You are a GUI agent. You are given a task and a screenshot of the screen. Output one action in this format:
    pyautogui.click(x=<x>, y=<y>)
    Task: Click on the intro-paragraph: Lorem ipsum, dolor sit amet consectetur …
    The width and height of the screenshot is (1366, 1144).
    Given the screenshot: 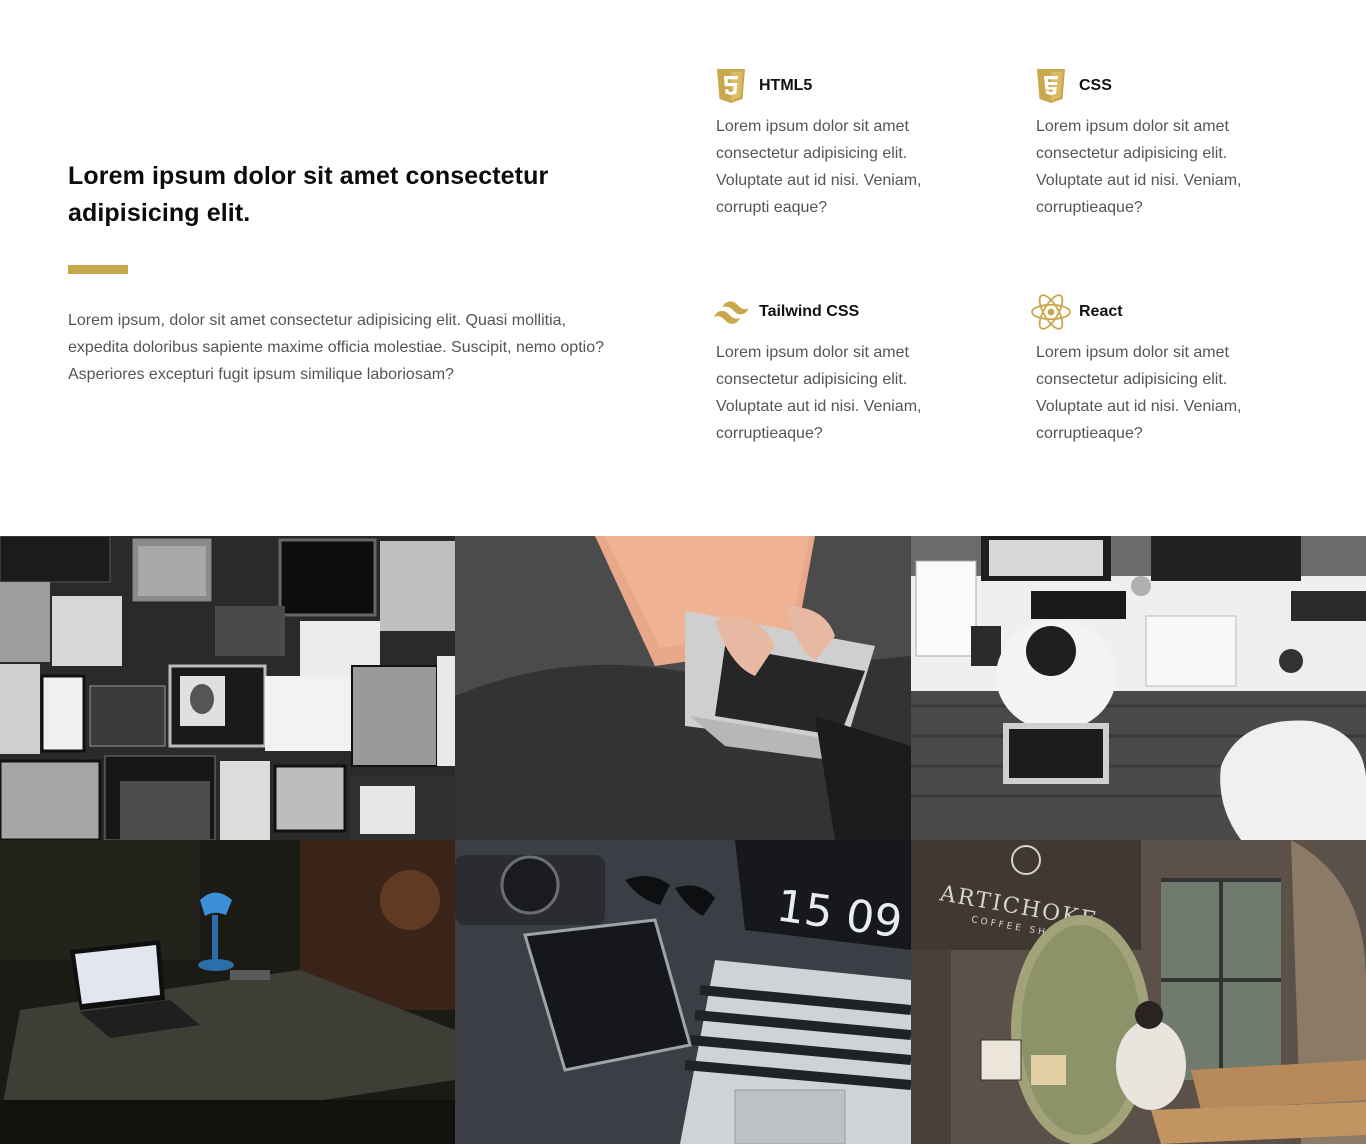 What is the action you would take?
    pyautogui.click(x=336, y=347)
    